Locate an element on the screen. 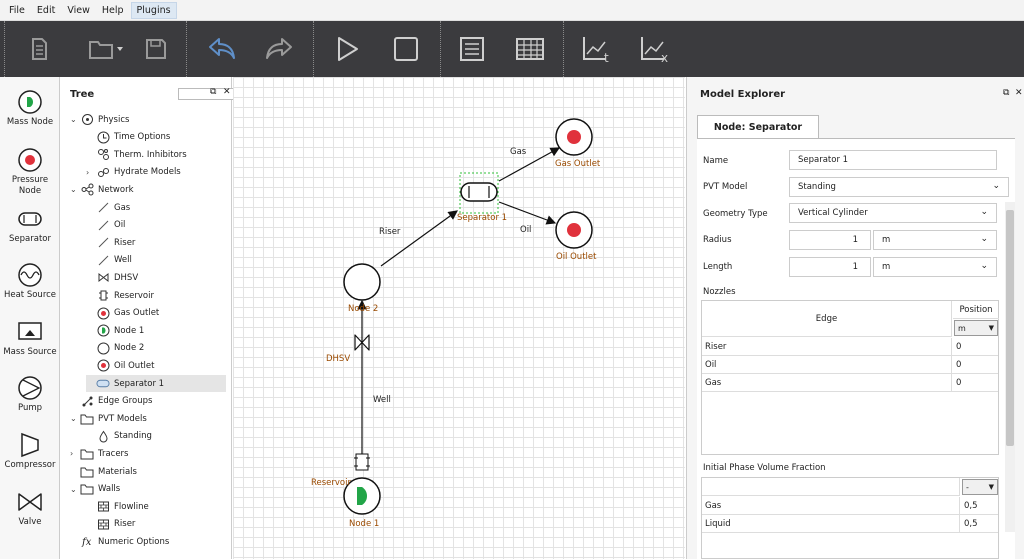 The image size is (1024, 559). toolbar-separator is located at coordinates (440, 49).